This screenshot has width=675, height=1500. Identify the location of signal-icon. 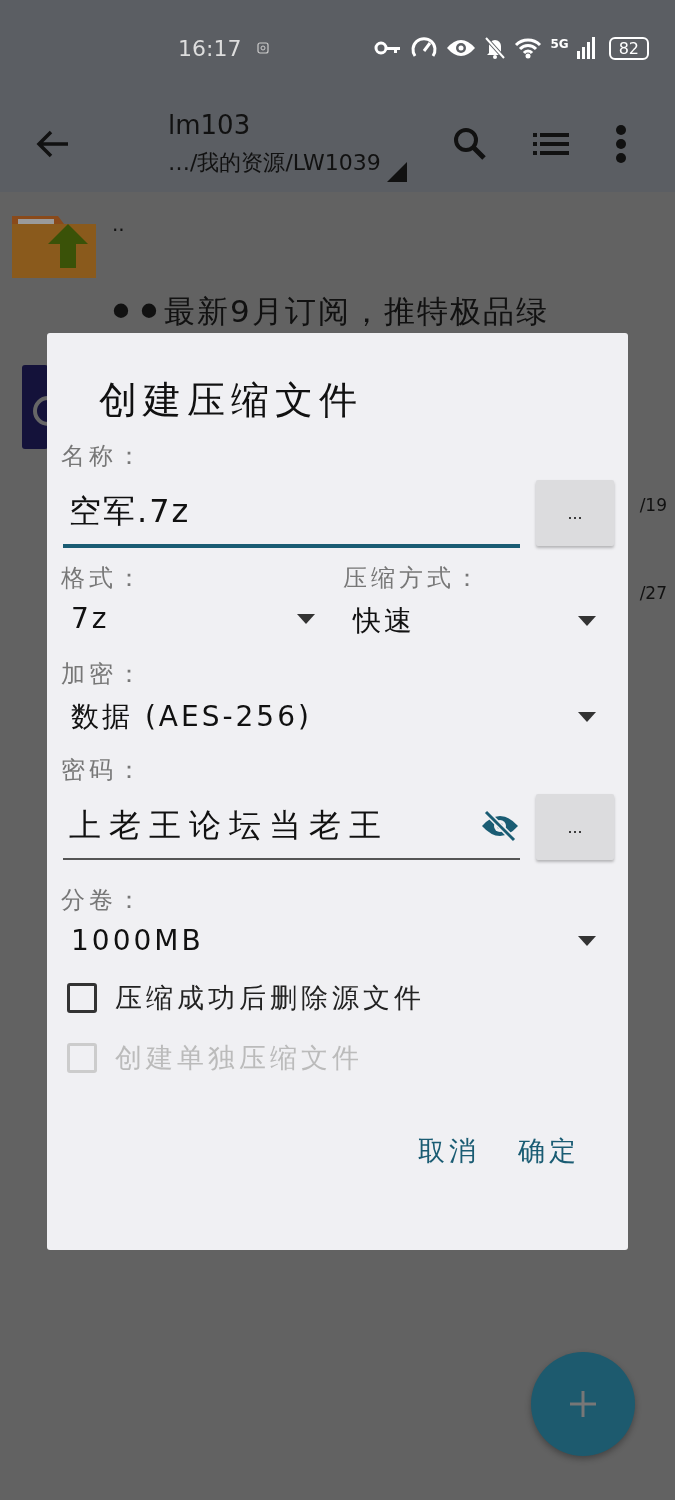
(585, 48).